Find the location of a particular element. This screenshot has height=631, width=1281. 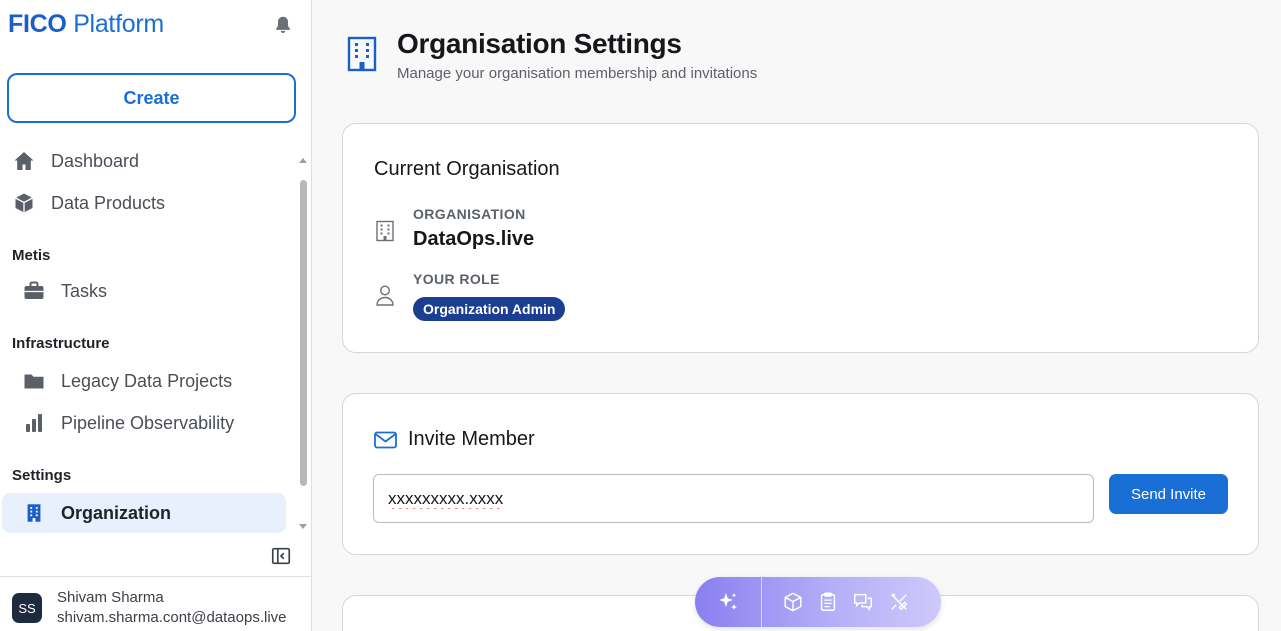

clipboard-icon is located at coordinates (828, 602).